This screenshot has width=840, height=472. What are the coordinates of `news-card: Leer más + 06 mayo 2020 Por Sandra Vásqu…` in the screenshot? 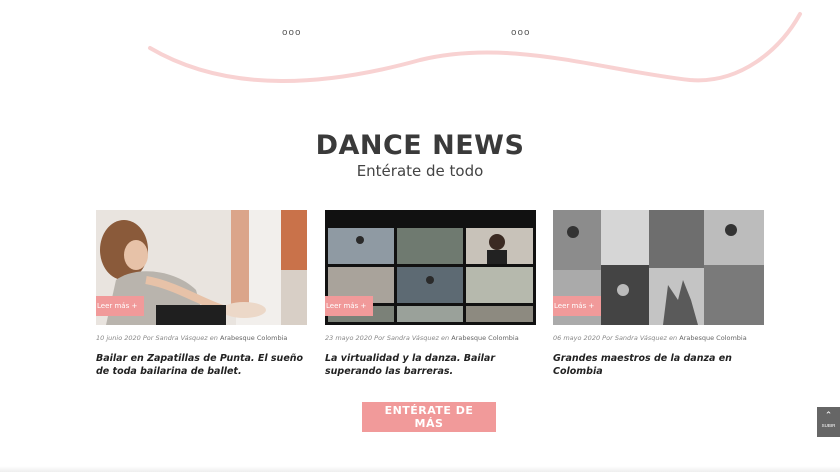 It's located at (658, 294).